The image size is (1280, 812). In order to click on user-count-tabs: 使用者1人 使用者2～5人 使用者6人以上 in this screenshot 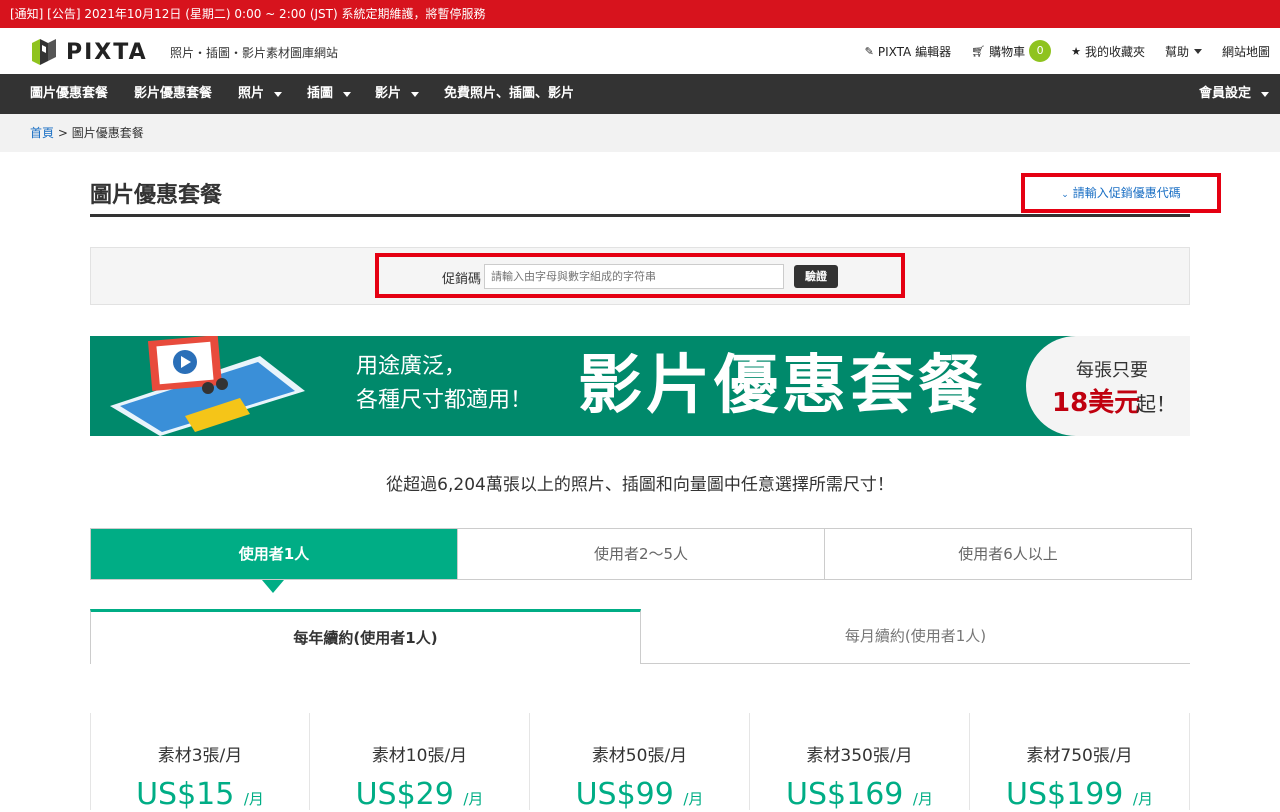, I will do `click(641, 554)`.